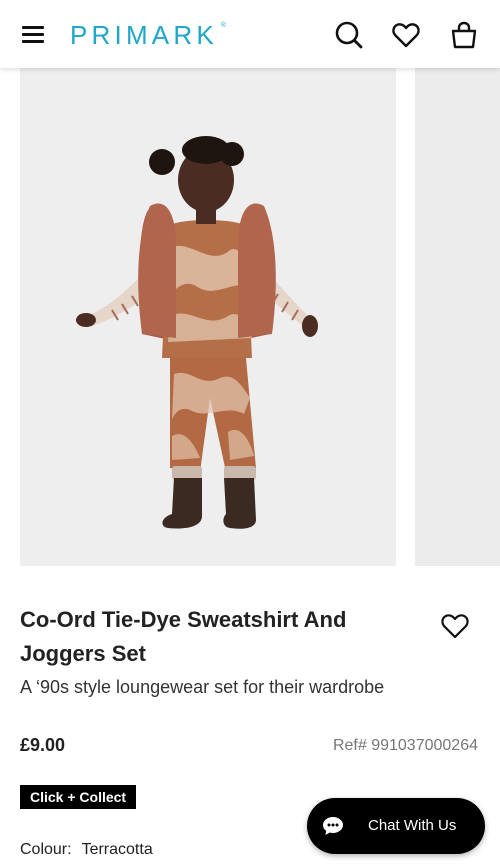 The height and width of the screenshot is (868, 500). What do you see at coordinates (455, 626) in the screenshot?
I see `add-to-wishlist-heart-icon` at bounding box center [455, 626].